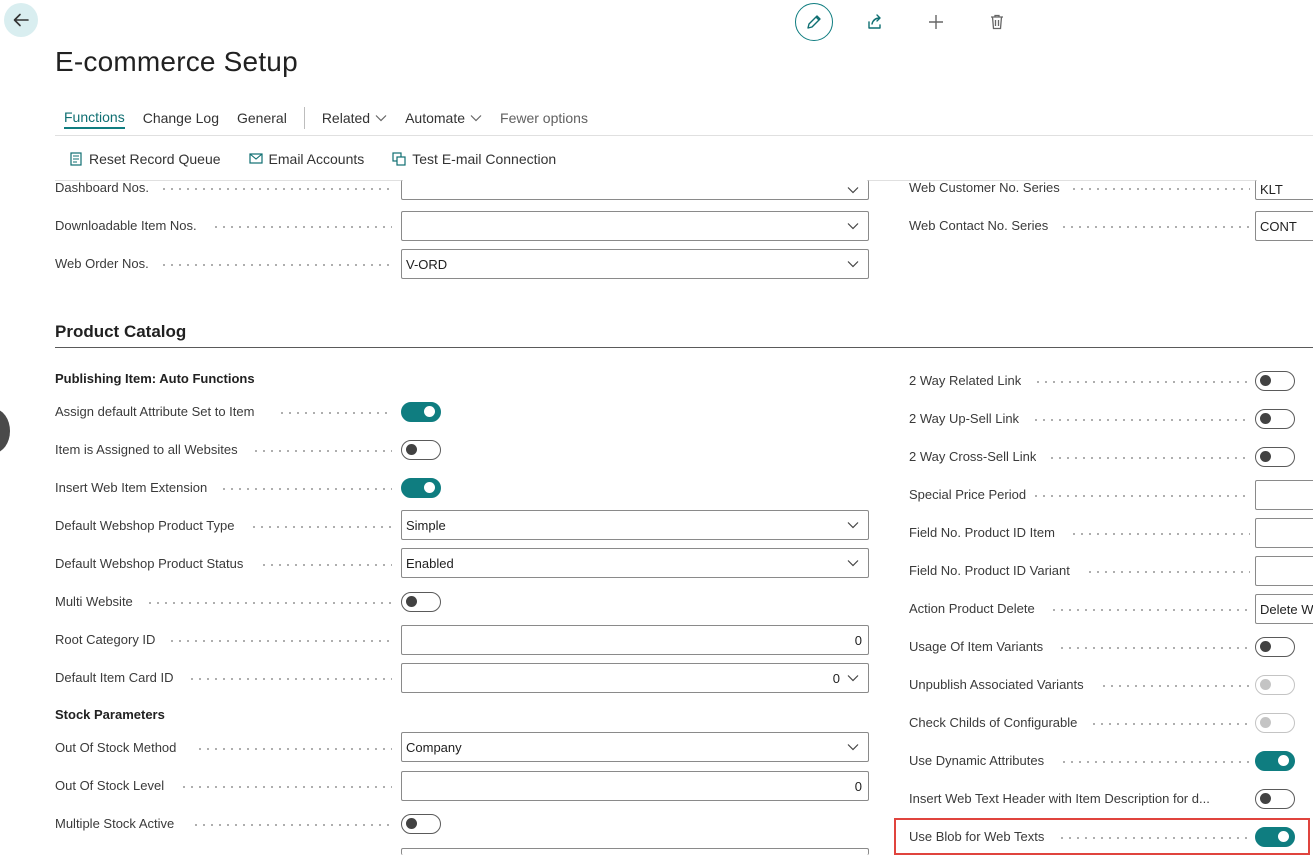 The image size is (1313, 855). I want to click on field-no-product-id-variant-label: Field No. Product ID Variant, so click(989, 570).